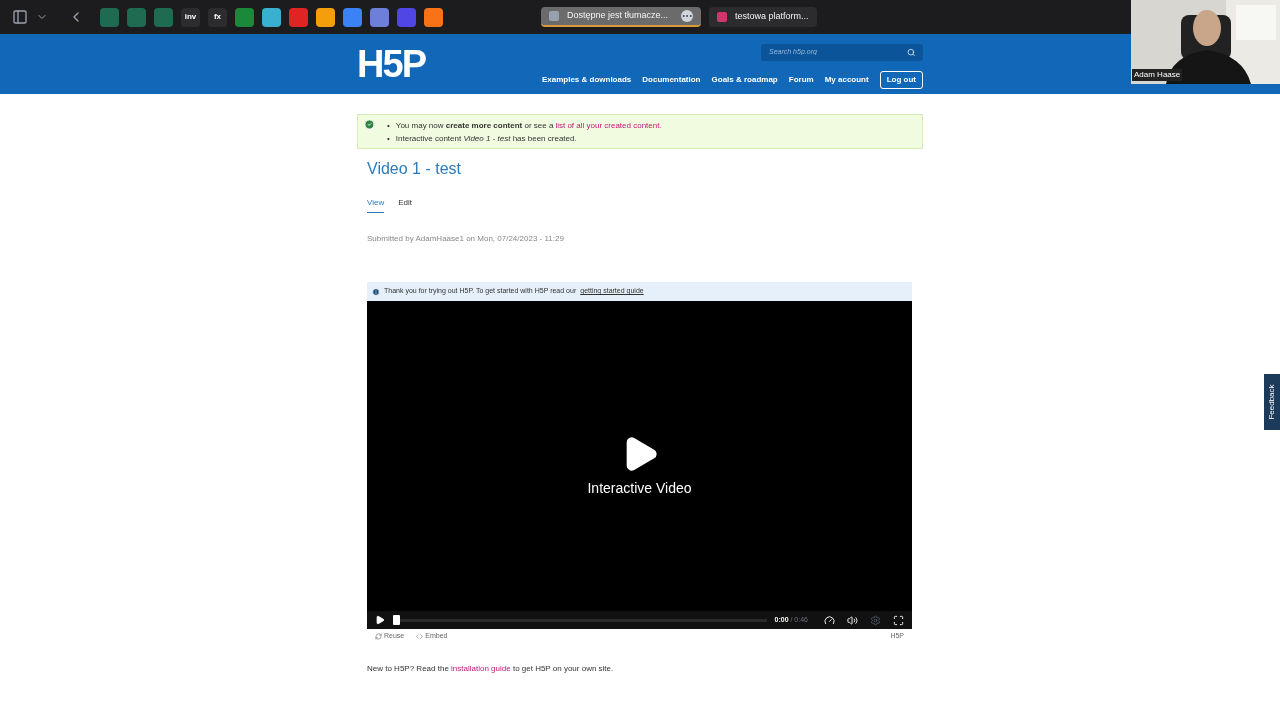 Image resolution: width=1280 pixels, height=720 pixels. Describe the element at coordinates (1272, 402) in the screenshot. I see `feedback-tab: Feedback` at that location.